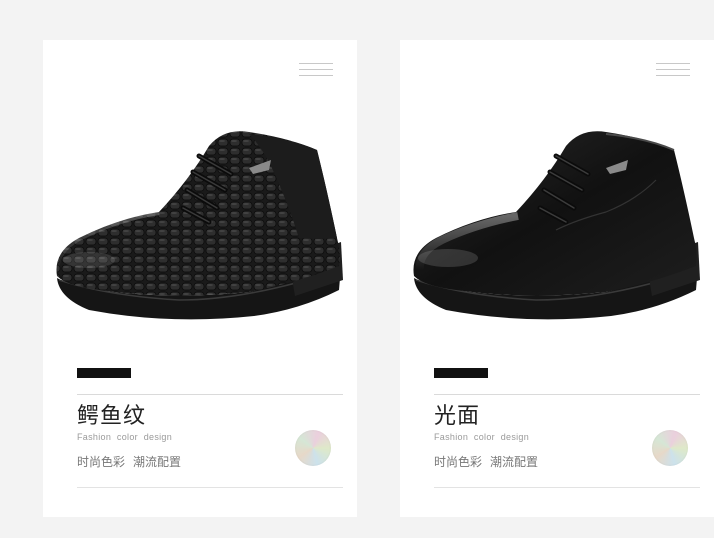  Describe the element at coordinates (198, 225) in the screenshot. I see `crocodile-boot-image` at that location.